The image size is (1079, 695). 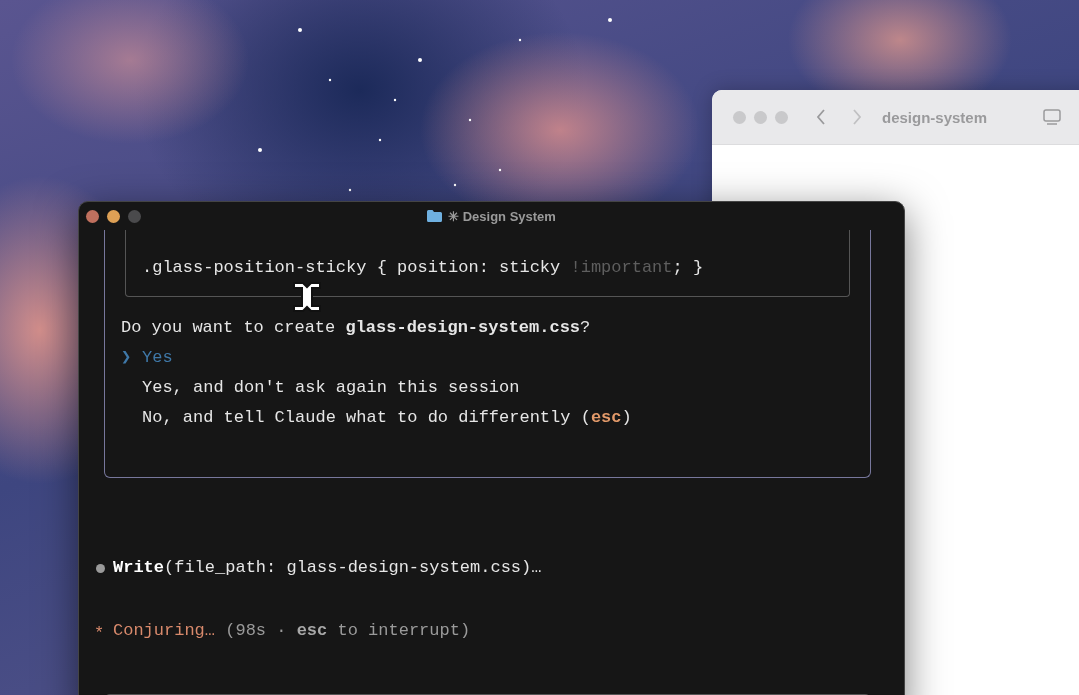 What do you see at coordinates (485, 418) in the screenshot?
I see `menu-option: No, and tell Claude what to do differently (esc)` at bounding box center [485, 418].